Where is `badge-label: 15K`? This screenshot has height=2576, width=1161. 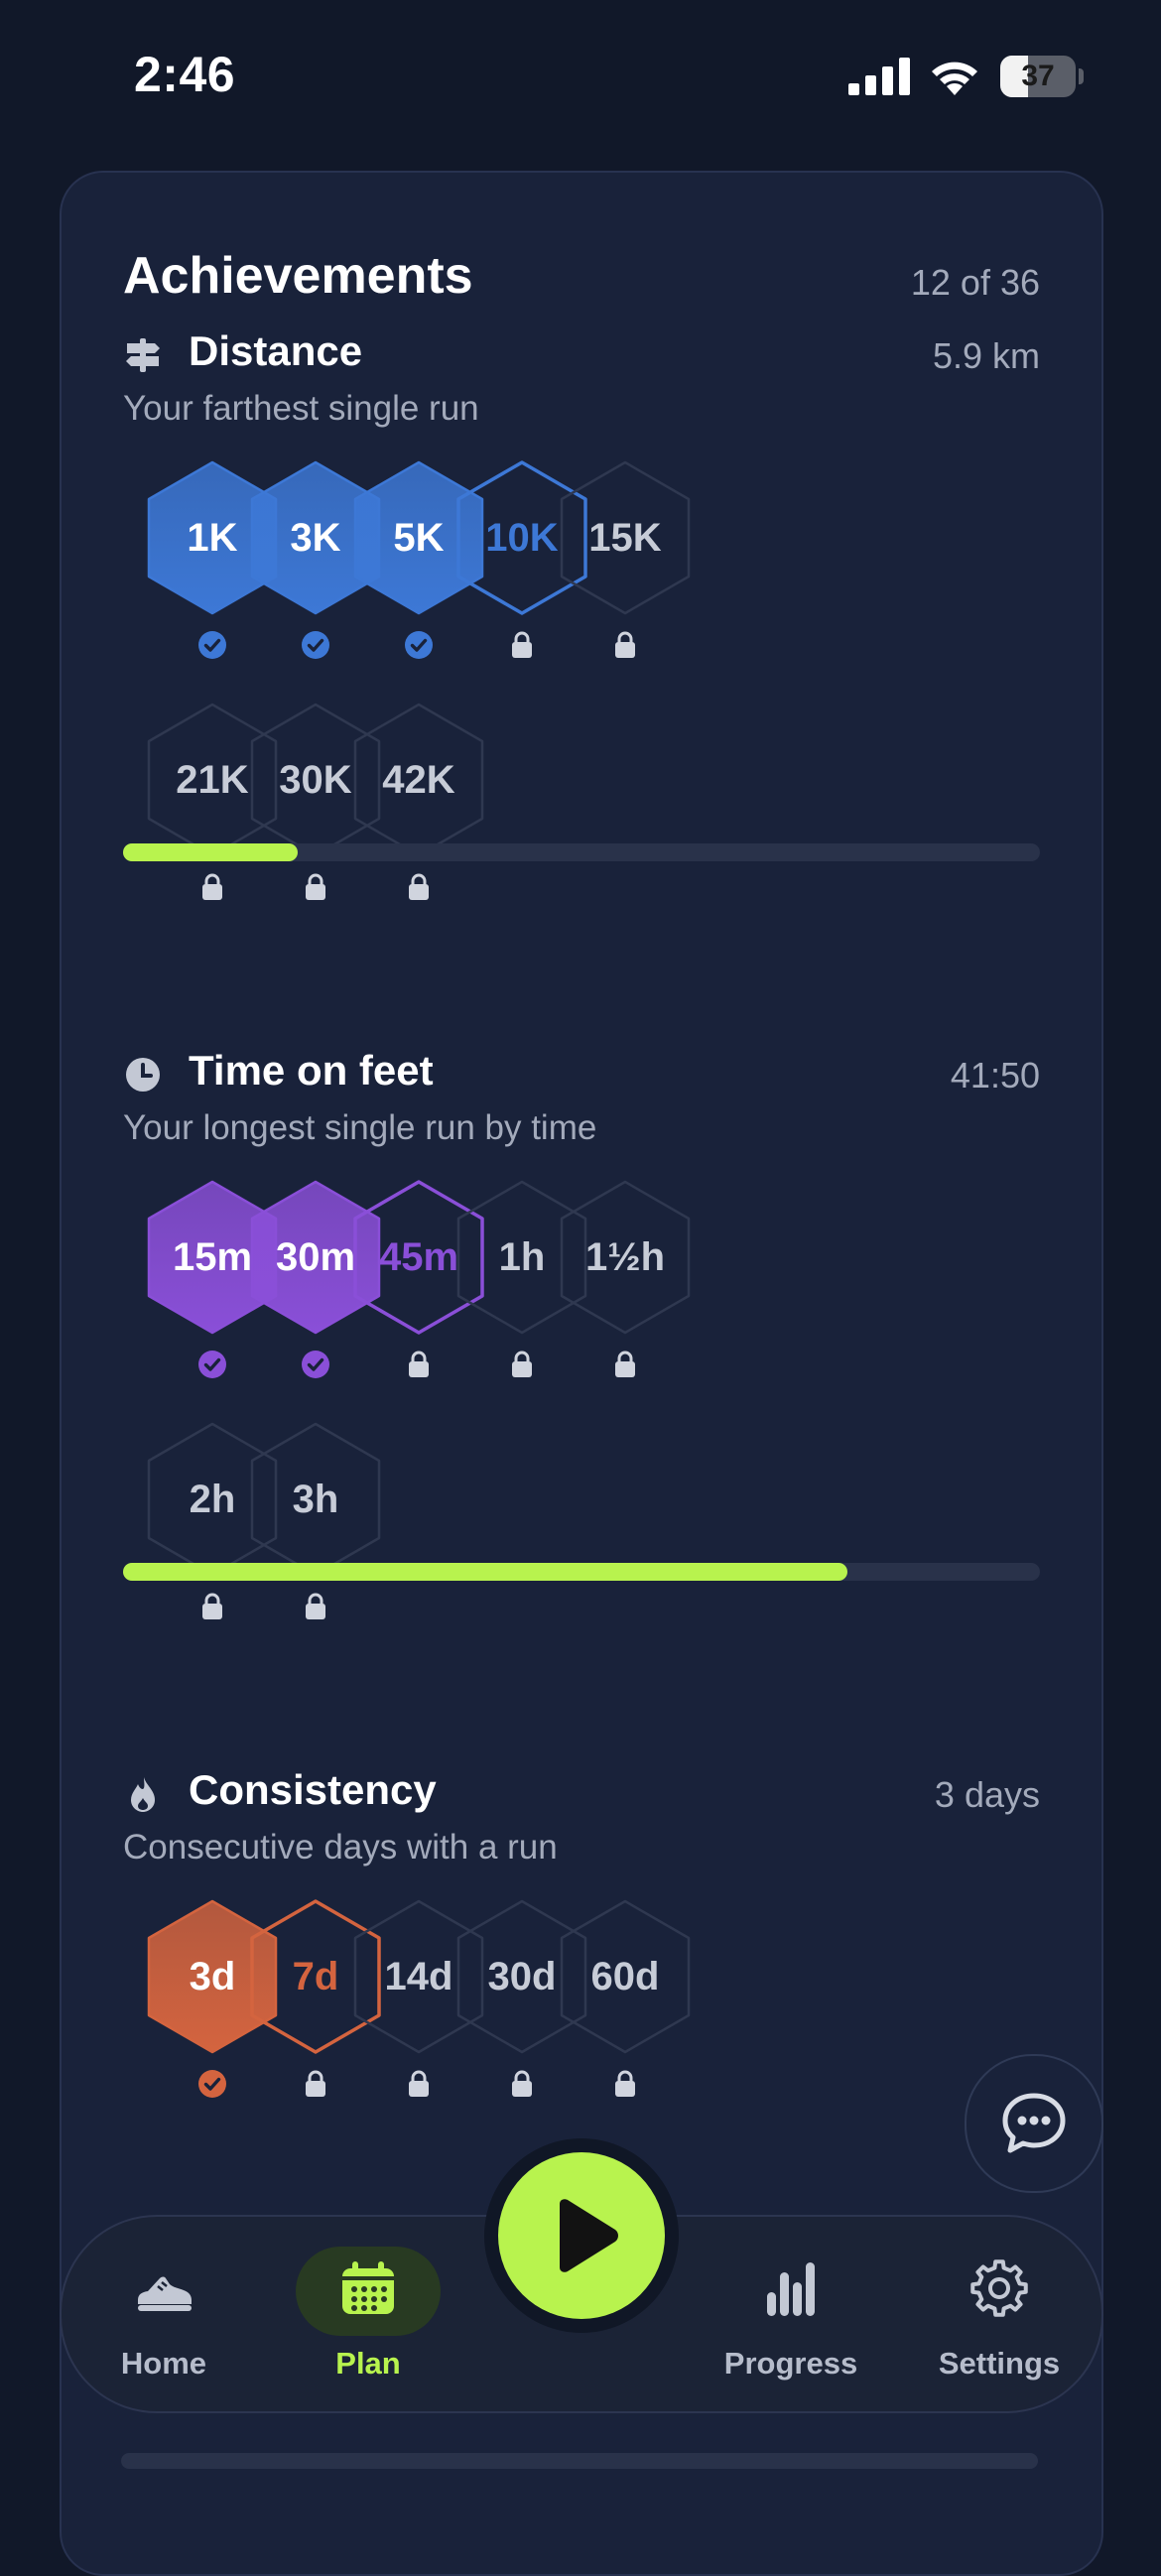 badge-label: 15K is located at coordinates (625, 538).